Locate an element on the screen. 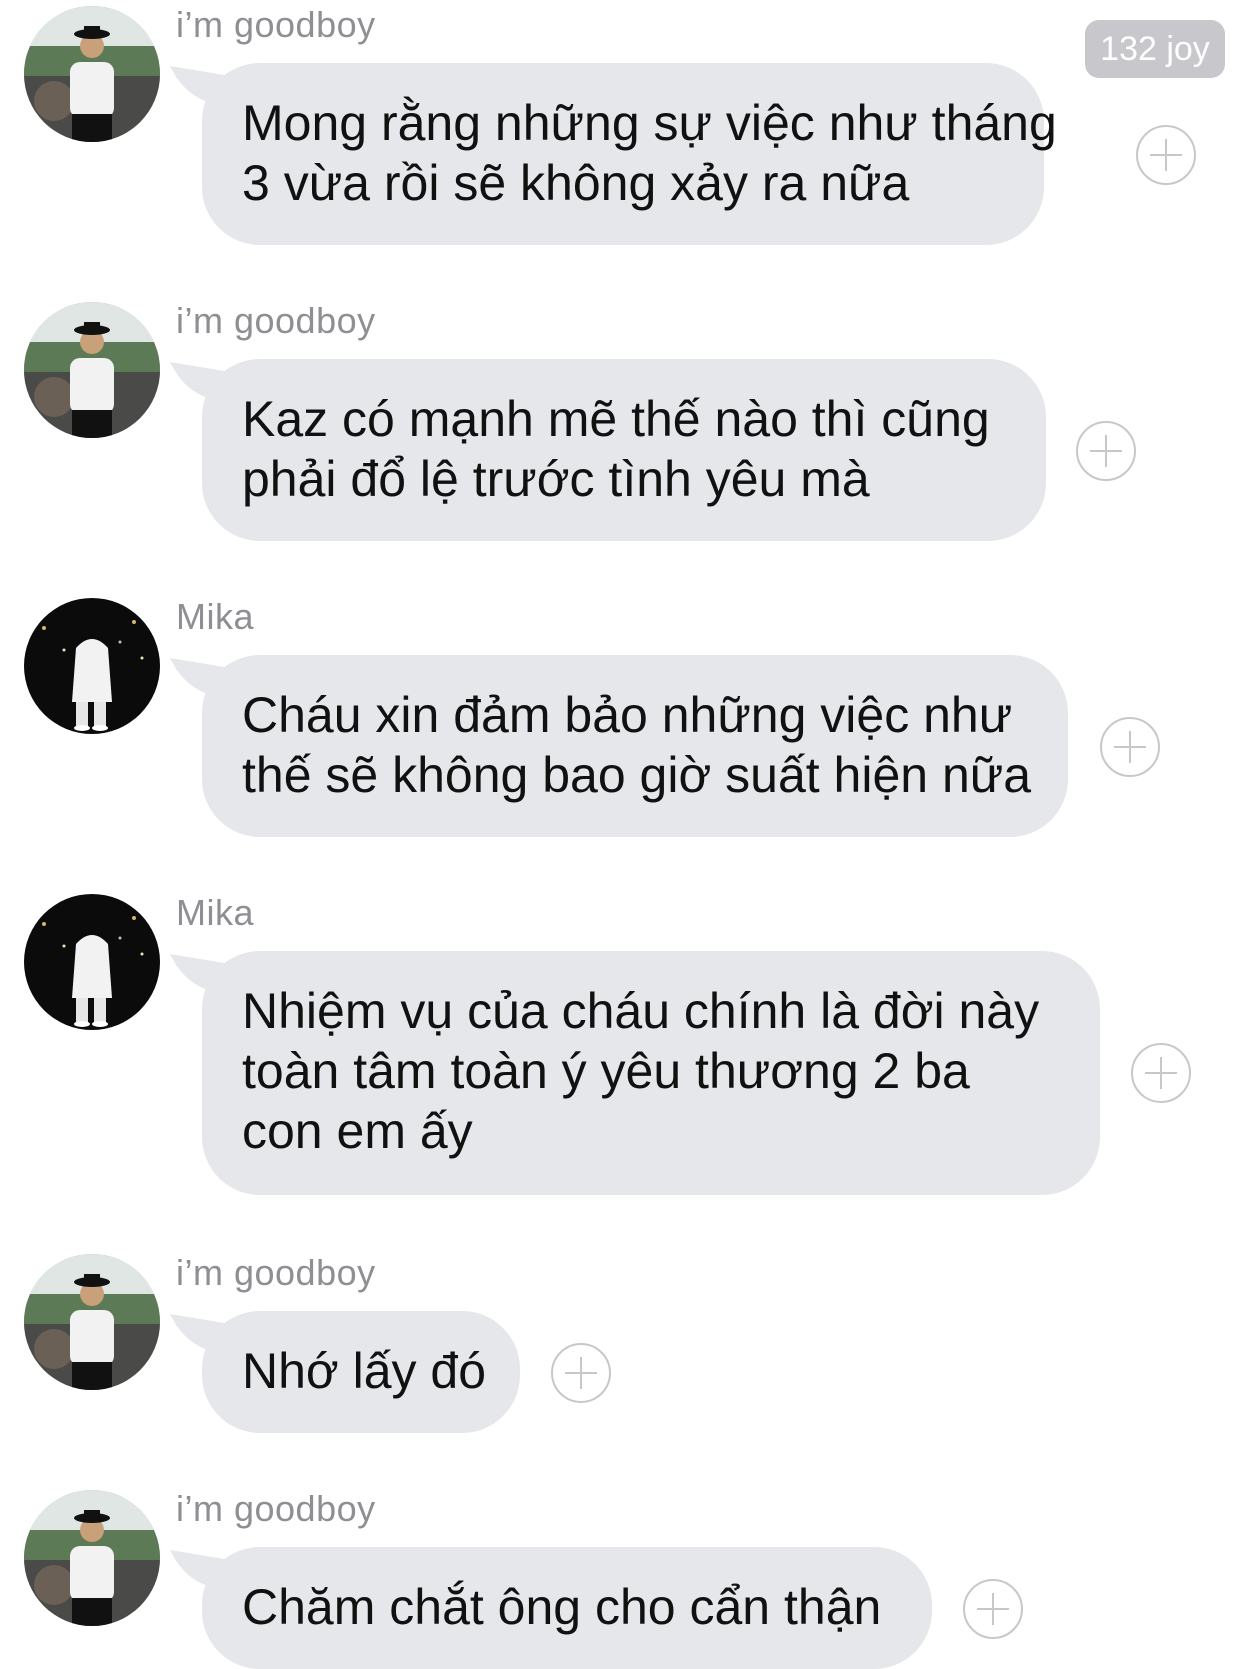 This screenshot has width=1242, height=1669. message-text: con em ấy is located at coordinates (357, 1131).